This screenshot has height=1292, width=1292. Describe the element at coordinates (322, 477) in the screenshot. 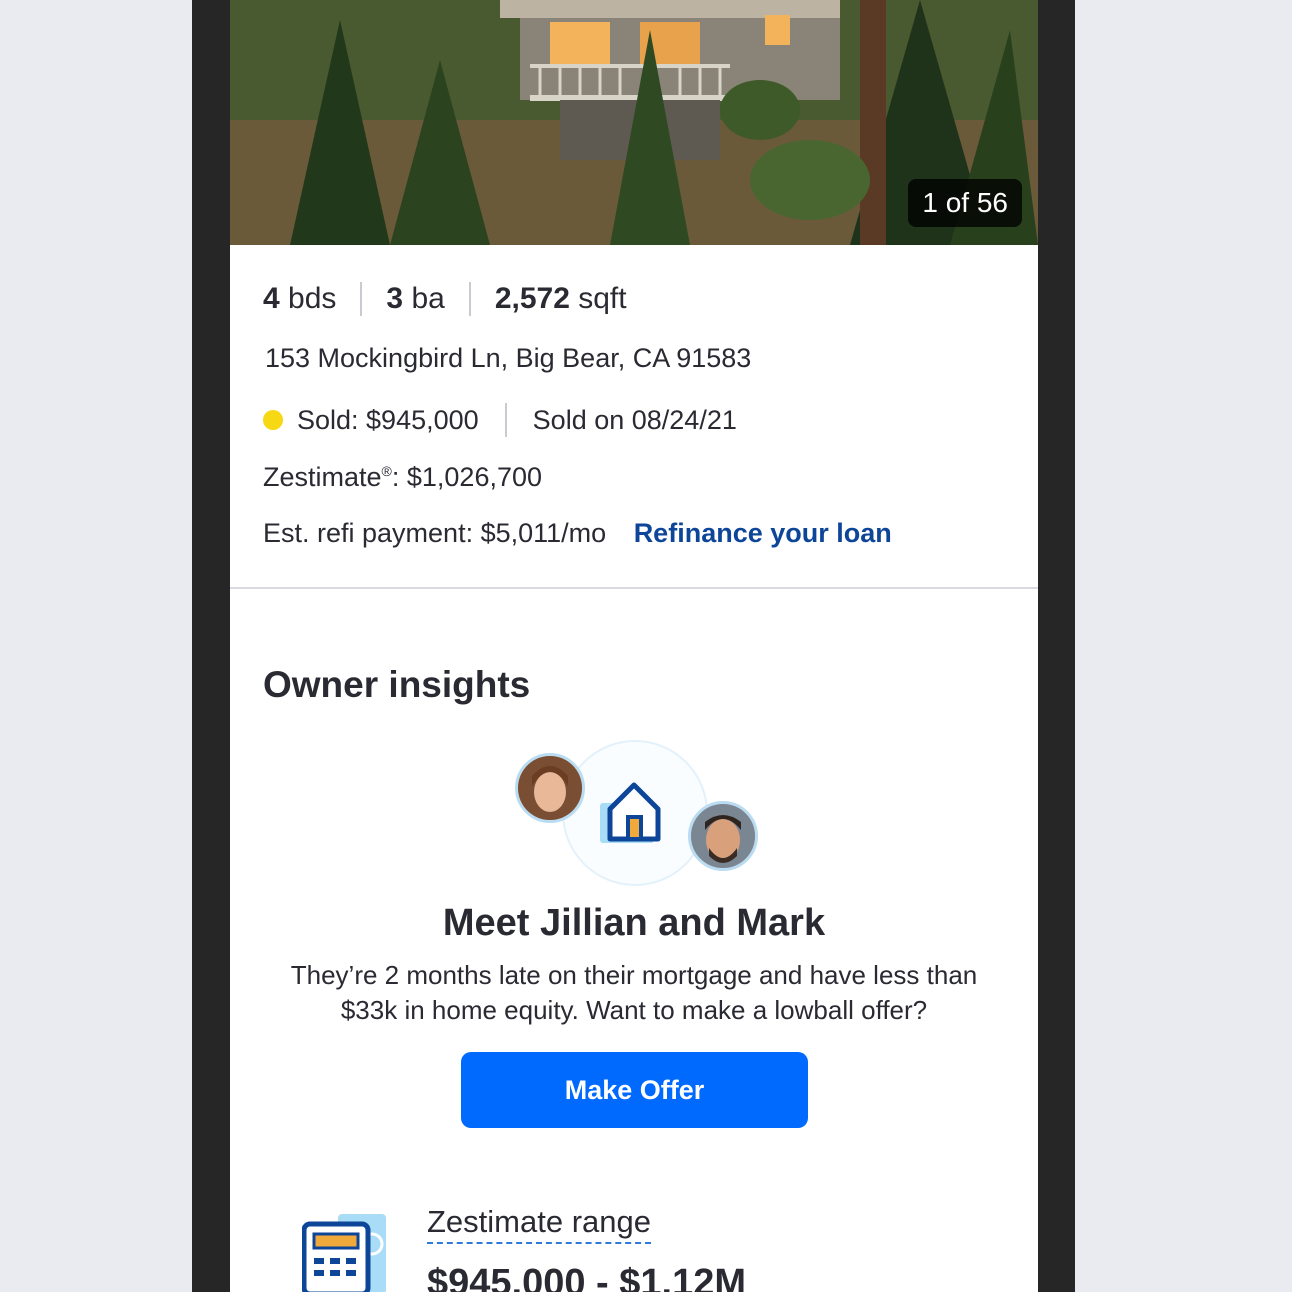

I see `zestimate-label: Zestimate` at that location.